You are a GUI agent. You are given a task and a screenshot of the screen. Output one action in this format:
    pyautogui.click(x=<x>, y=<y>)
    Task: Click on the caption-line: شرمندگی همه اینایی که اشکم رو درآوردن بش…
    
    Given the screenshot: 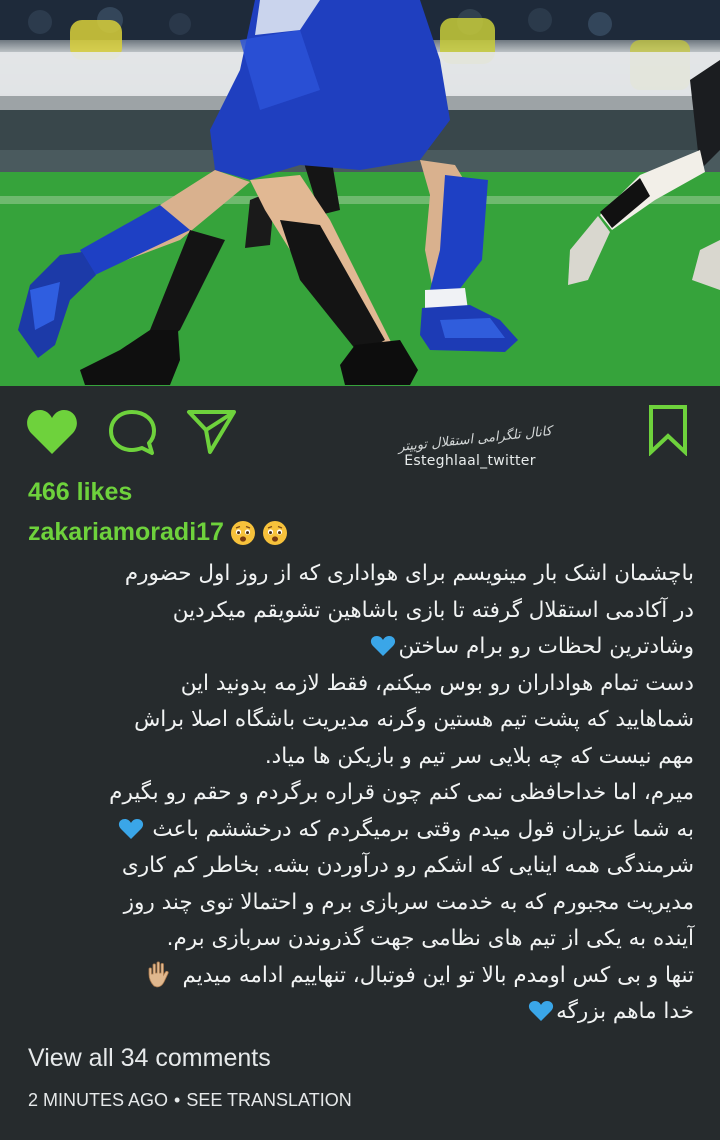 What is the action you would take?
    pyautogui.click(x=407, y=865)
    